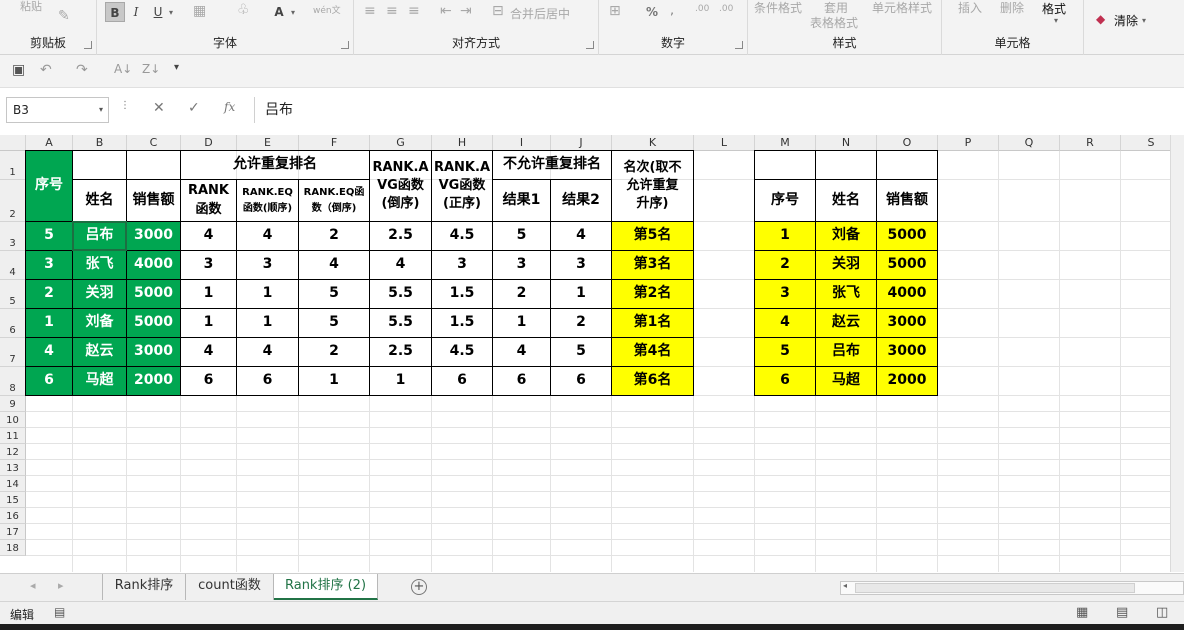  Describe the element at coordinates (209, 201) in the screenshot. I see `header-cell-rank-fn: RANK 函数` at that location.